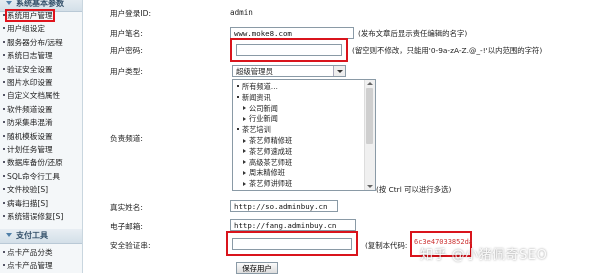  Describe the element at coordinates (257, 268) in the screenshot. I see `save-user-button: 保存用户` at that location.